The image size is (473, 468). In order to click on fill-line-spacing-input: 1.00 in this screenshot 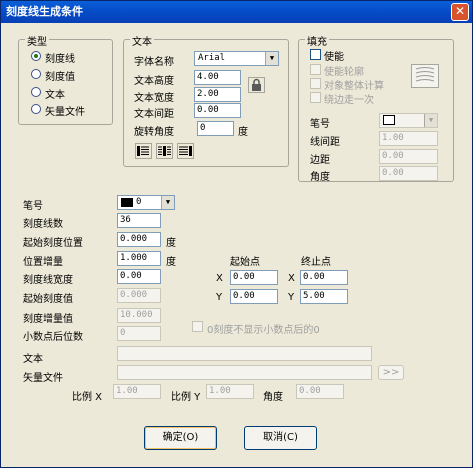, I will do `click(408, 138)`.